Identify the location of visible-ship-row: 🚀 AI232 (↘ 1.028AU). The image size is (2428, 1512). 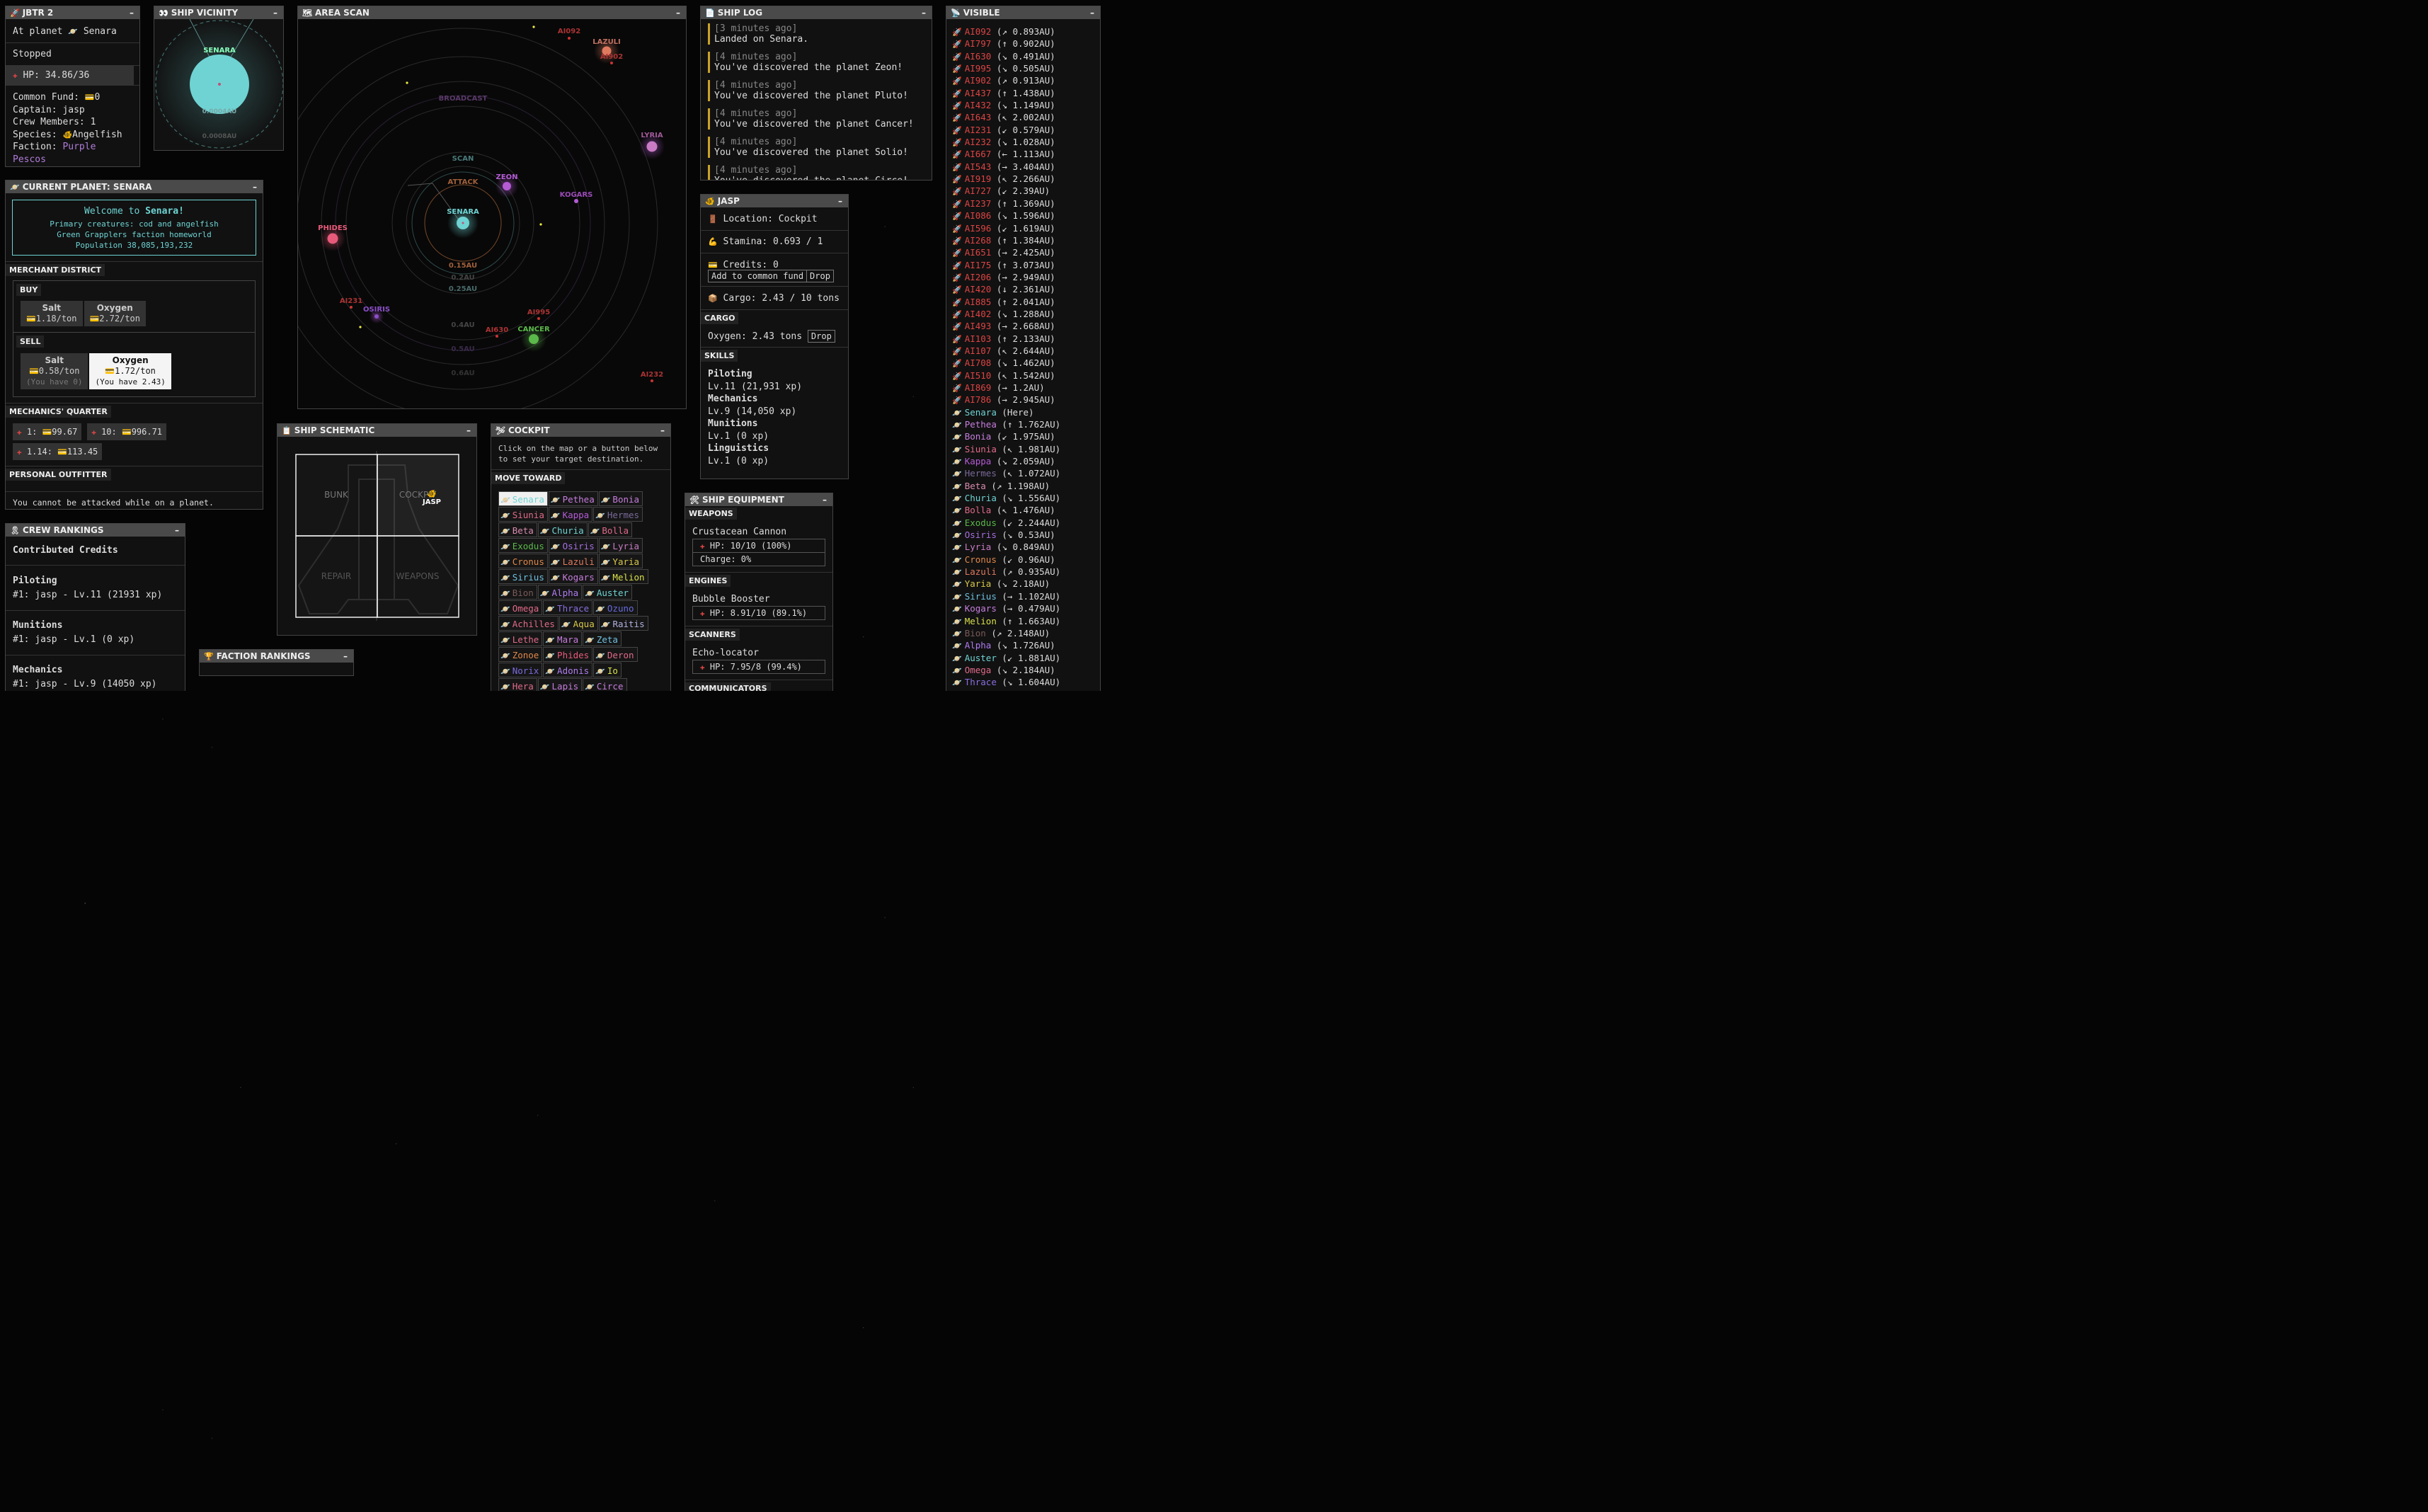
(1023, 142).